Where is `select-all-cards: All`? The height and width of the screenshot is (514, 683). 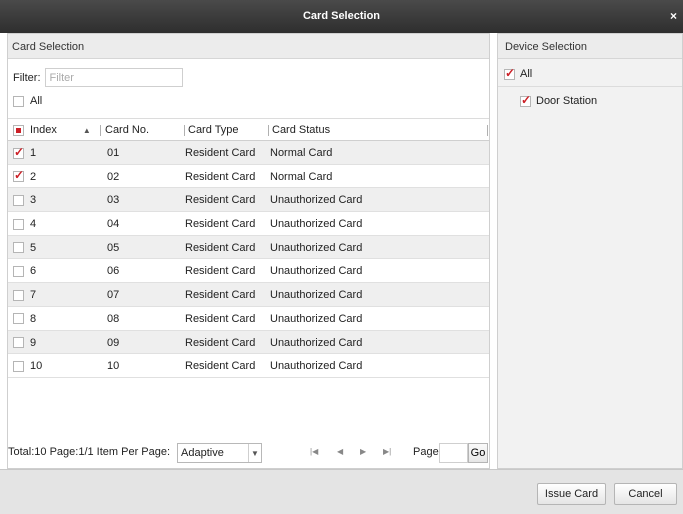
select-all-cards: All is located at coordinates (27, 101).